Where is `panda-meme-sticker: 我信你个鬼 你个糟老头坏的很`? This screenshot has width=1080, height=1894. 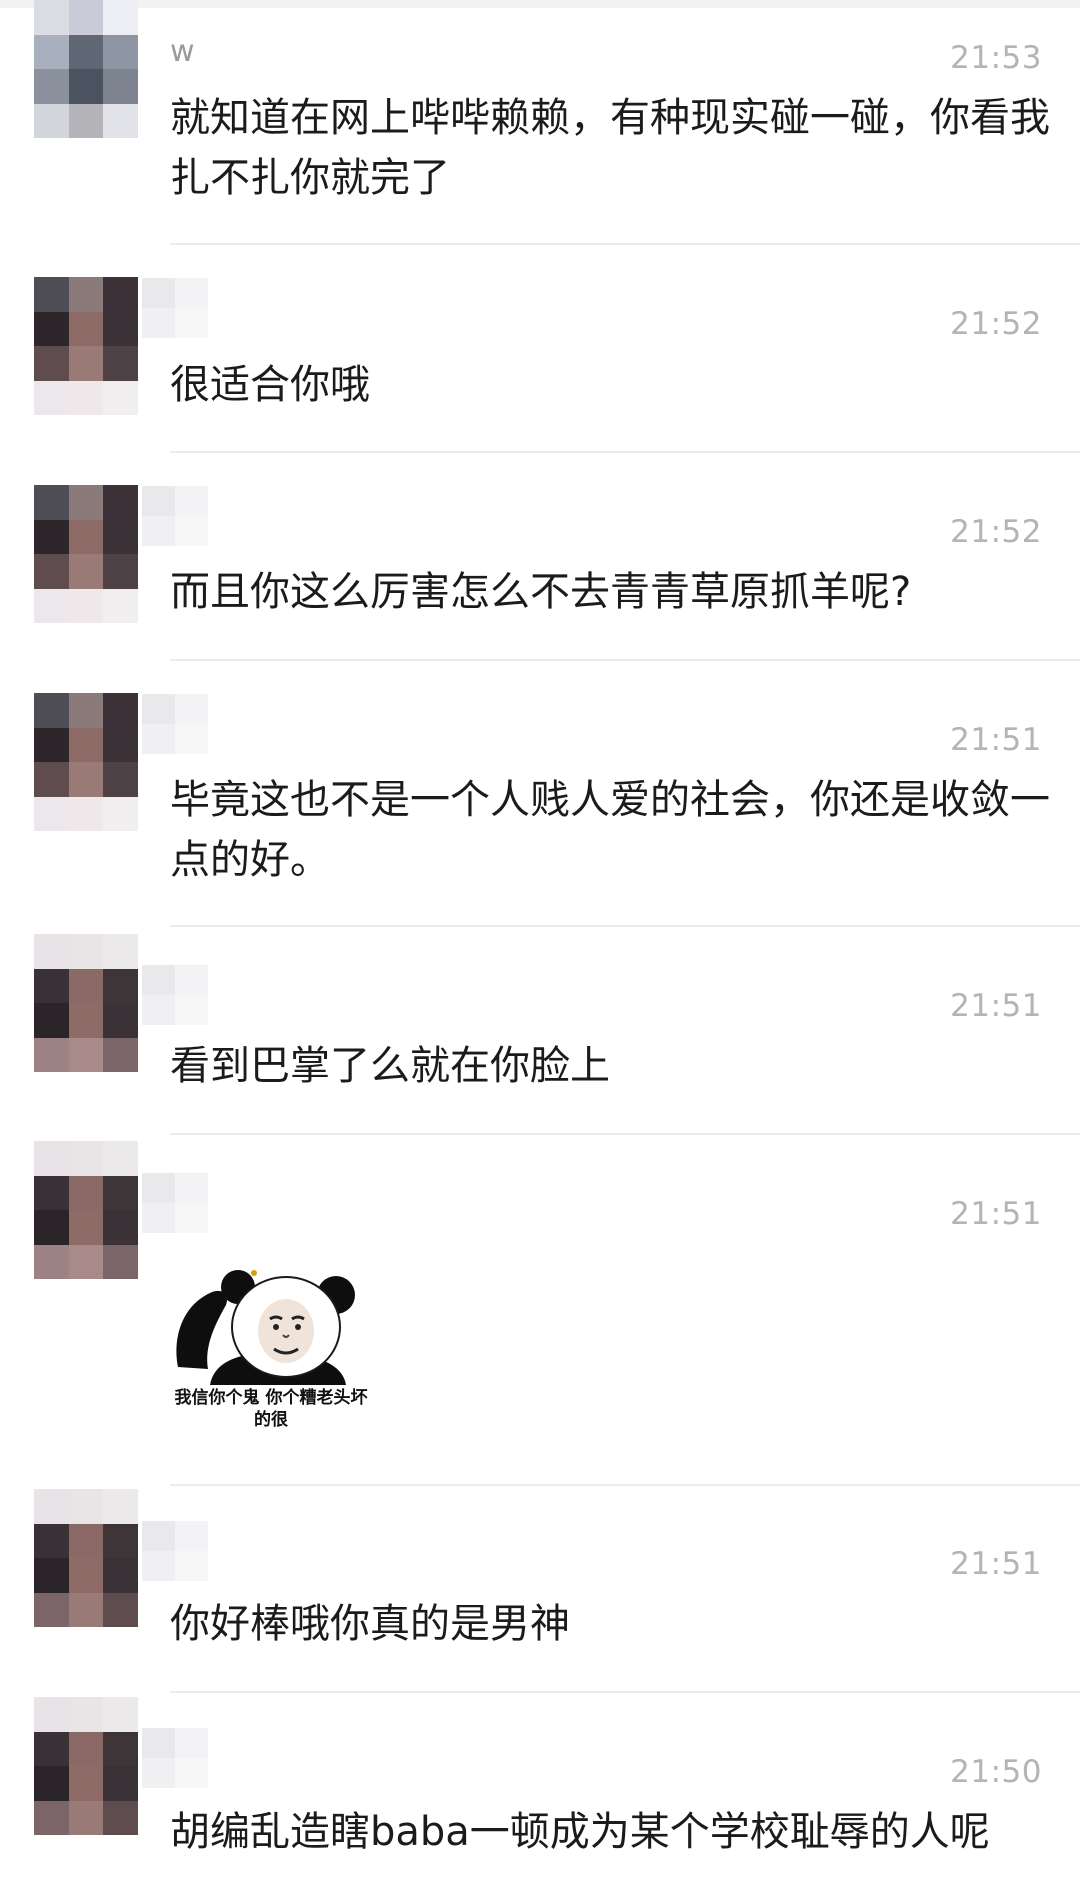
panda-meme-sticker: 我信你个鬼 你个糟老头坏的很 is located at coordinates (271, 1355).